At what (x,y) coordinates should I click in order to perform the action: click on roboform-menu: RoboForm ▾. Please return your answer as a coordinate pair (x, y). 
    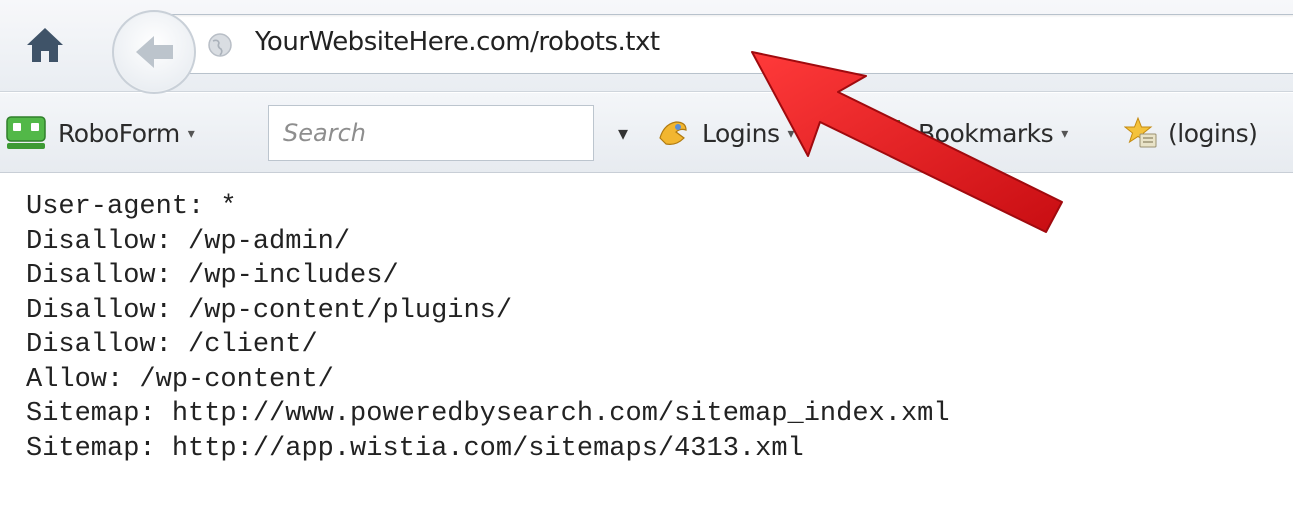
    Looking at the image, I should click on (100, 133).